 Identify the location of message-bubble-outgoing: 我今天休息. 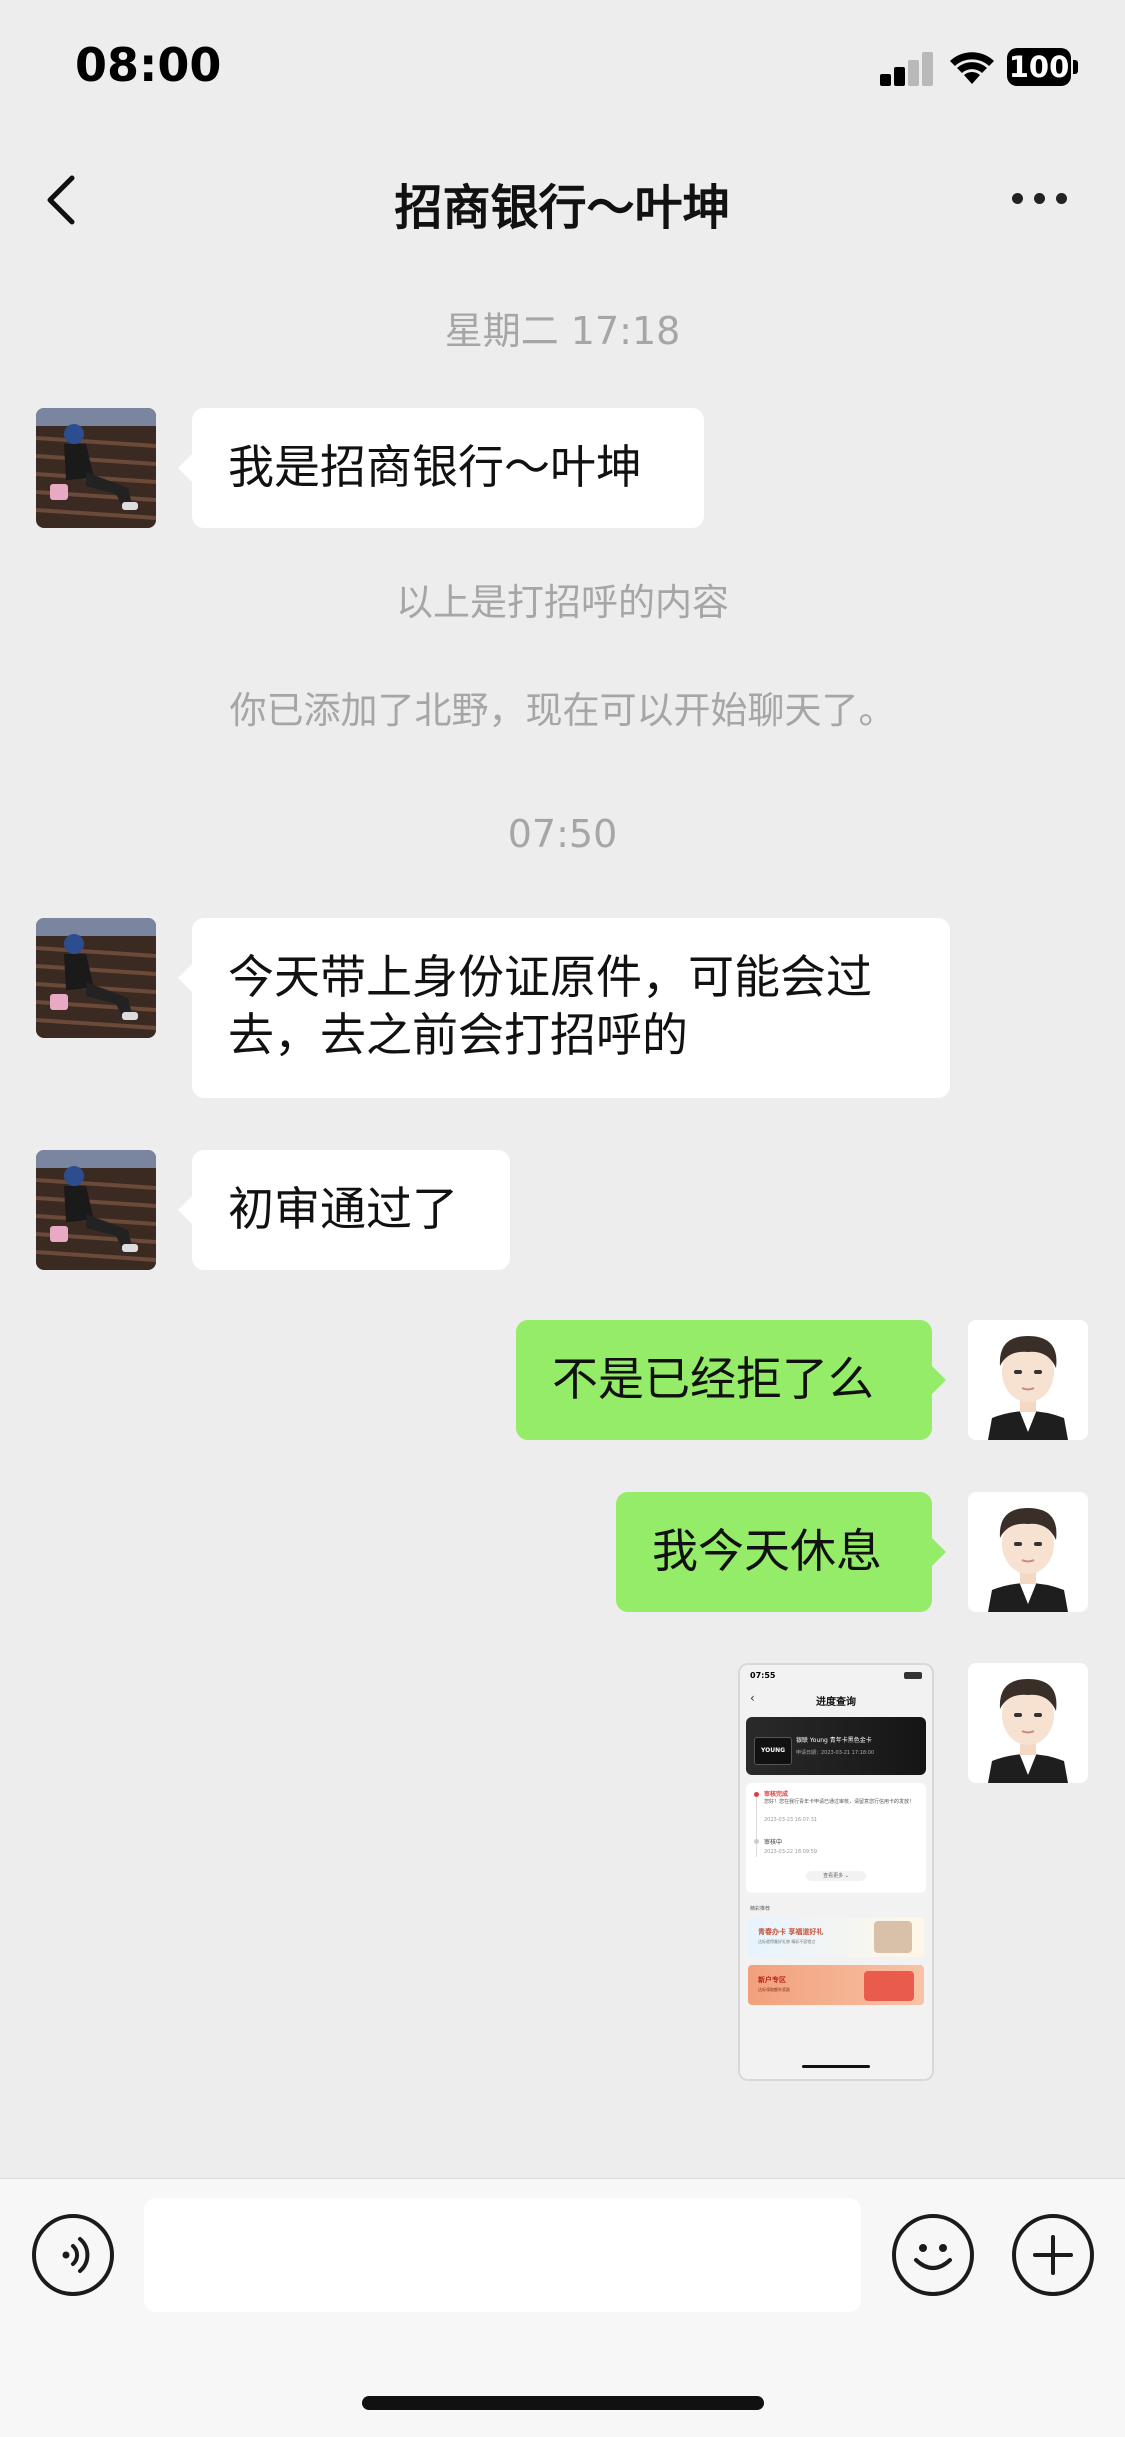
(781, 1552).